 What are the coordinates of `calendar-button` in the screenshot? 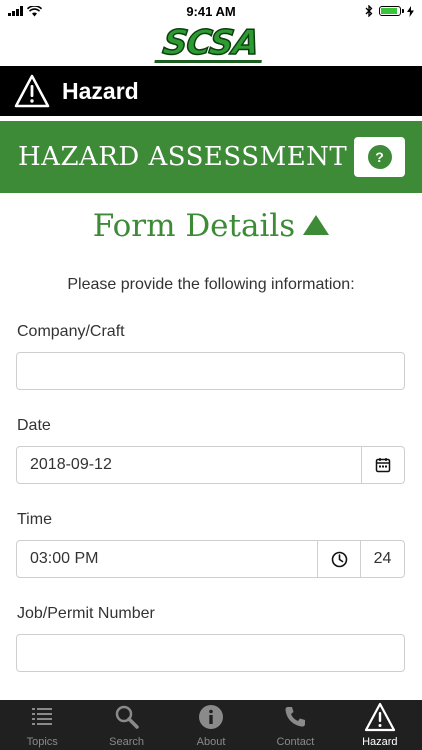 It's located at (382, 465).